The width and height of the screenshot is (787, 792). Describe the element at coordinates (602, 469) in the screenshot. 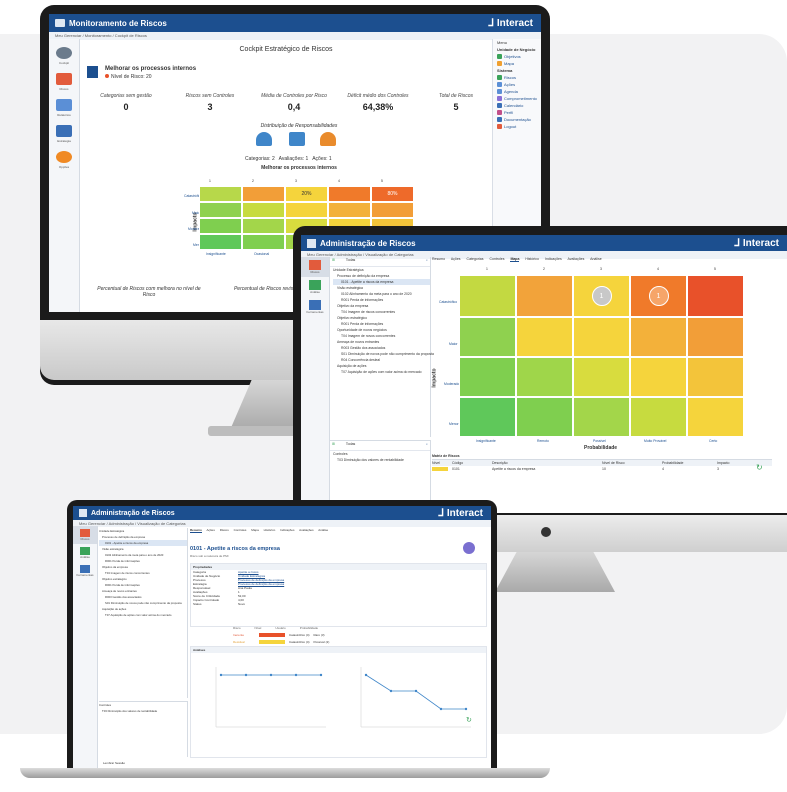

I see `table-row: 0101 Apetite a riscos da empresa 10 4 3` at that location.